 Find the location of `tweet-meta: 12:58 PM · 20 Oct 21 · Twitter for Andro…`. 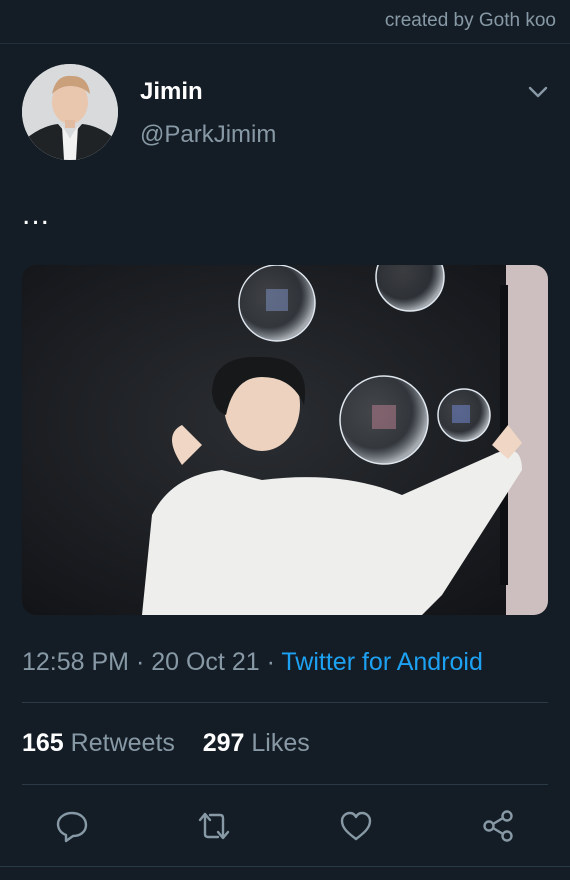

tweet-meta: 12:58 PM · 20 Oct 21 · Twitter for Andro… is located at coordinates (252, 662).